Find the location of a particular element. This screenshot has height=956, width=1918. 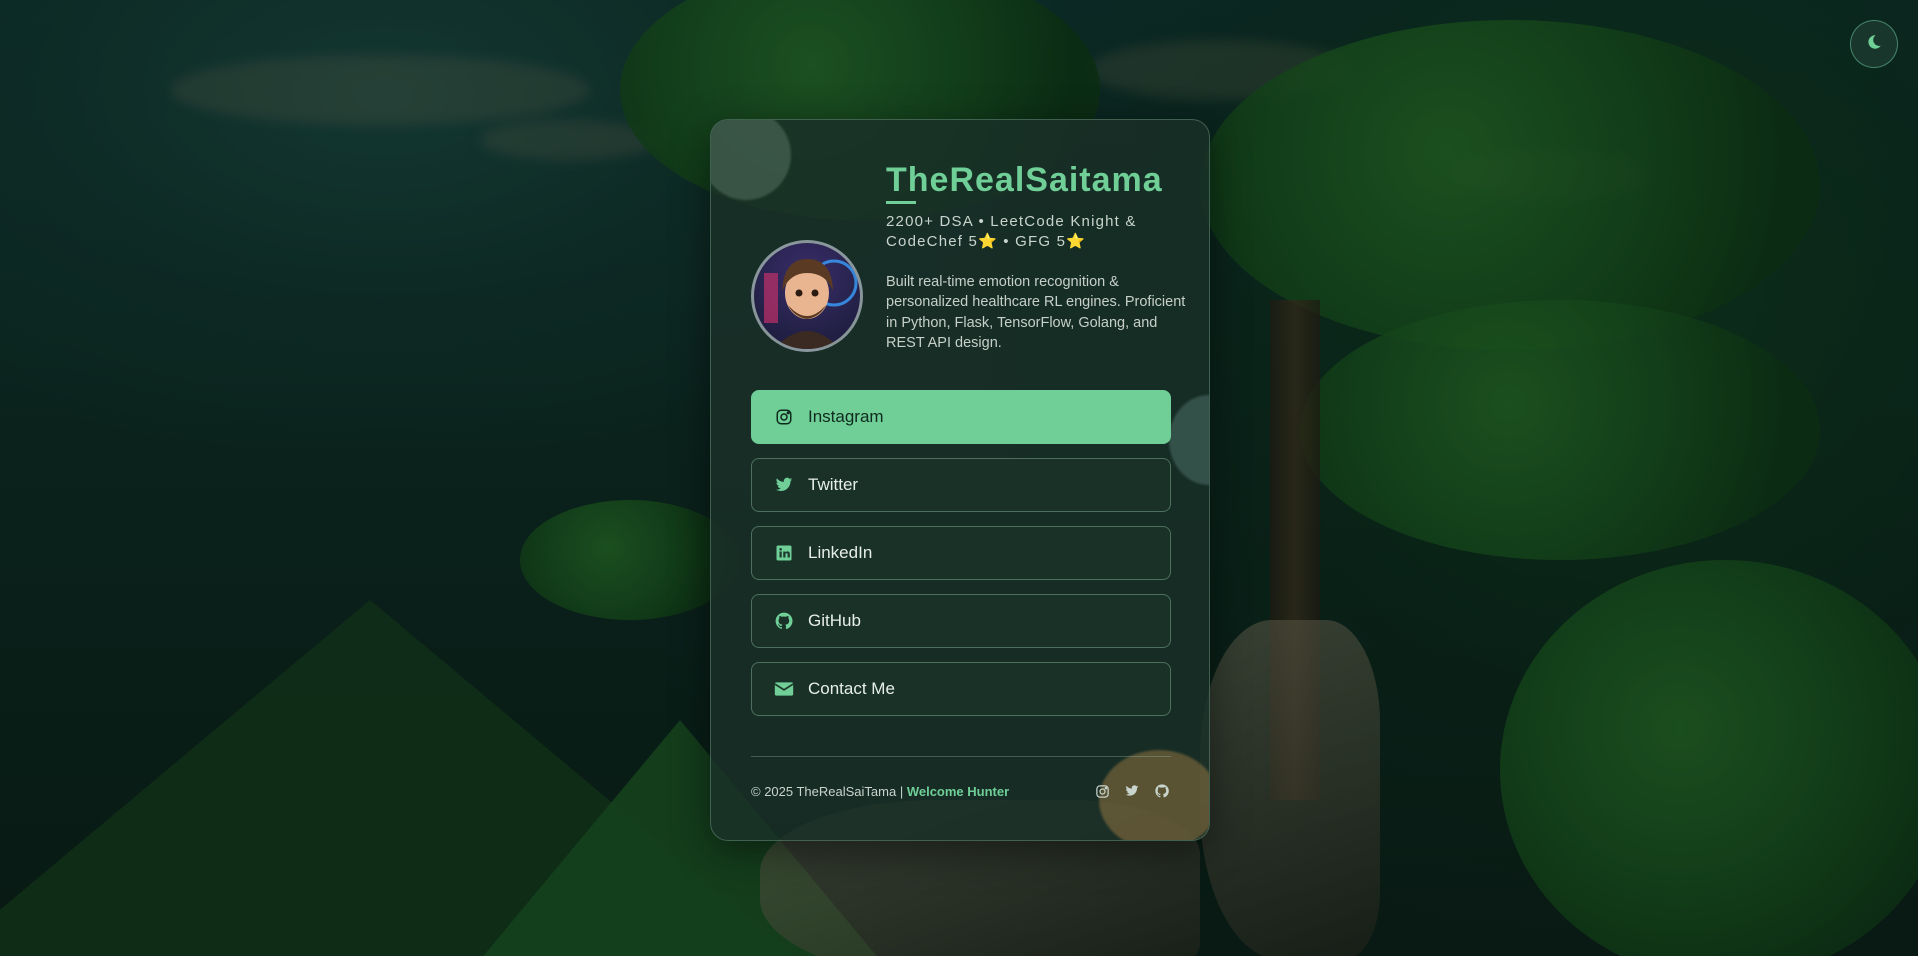

footer-divider is located at coordinates (961, 756).